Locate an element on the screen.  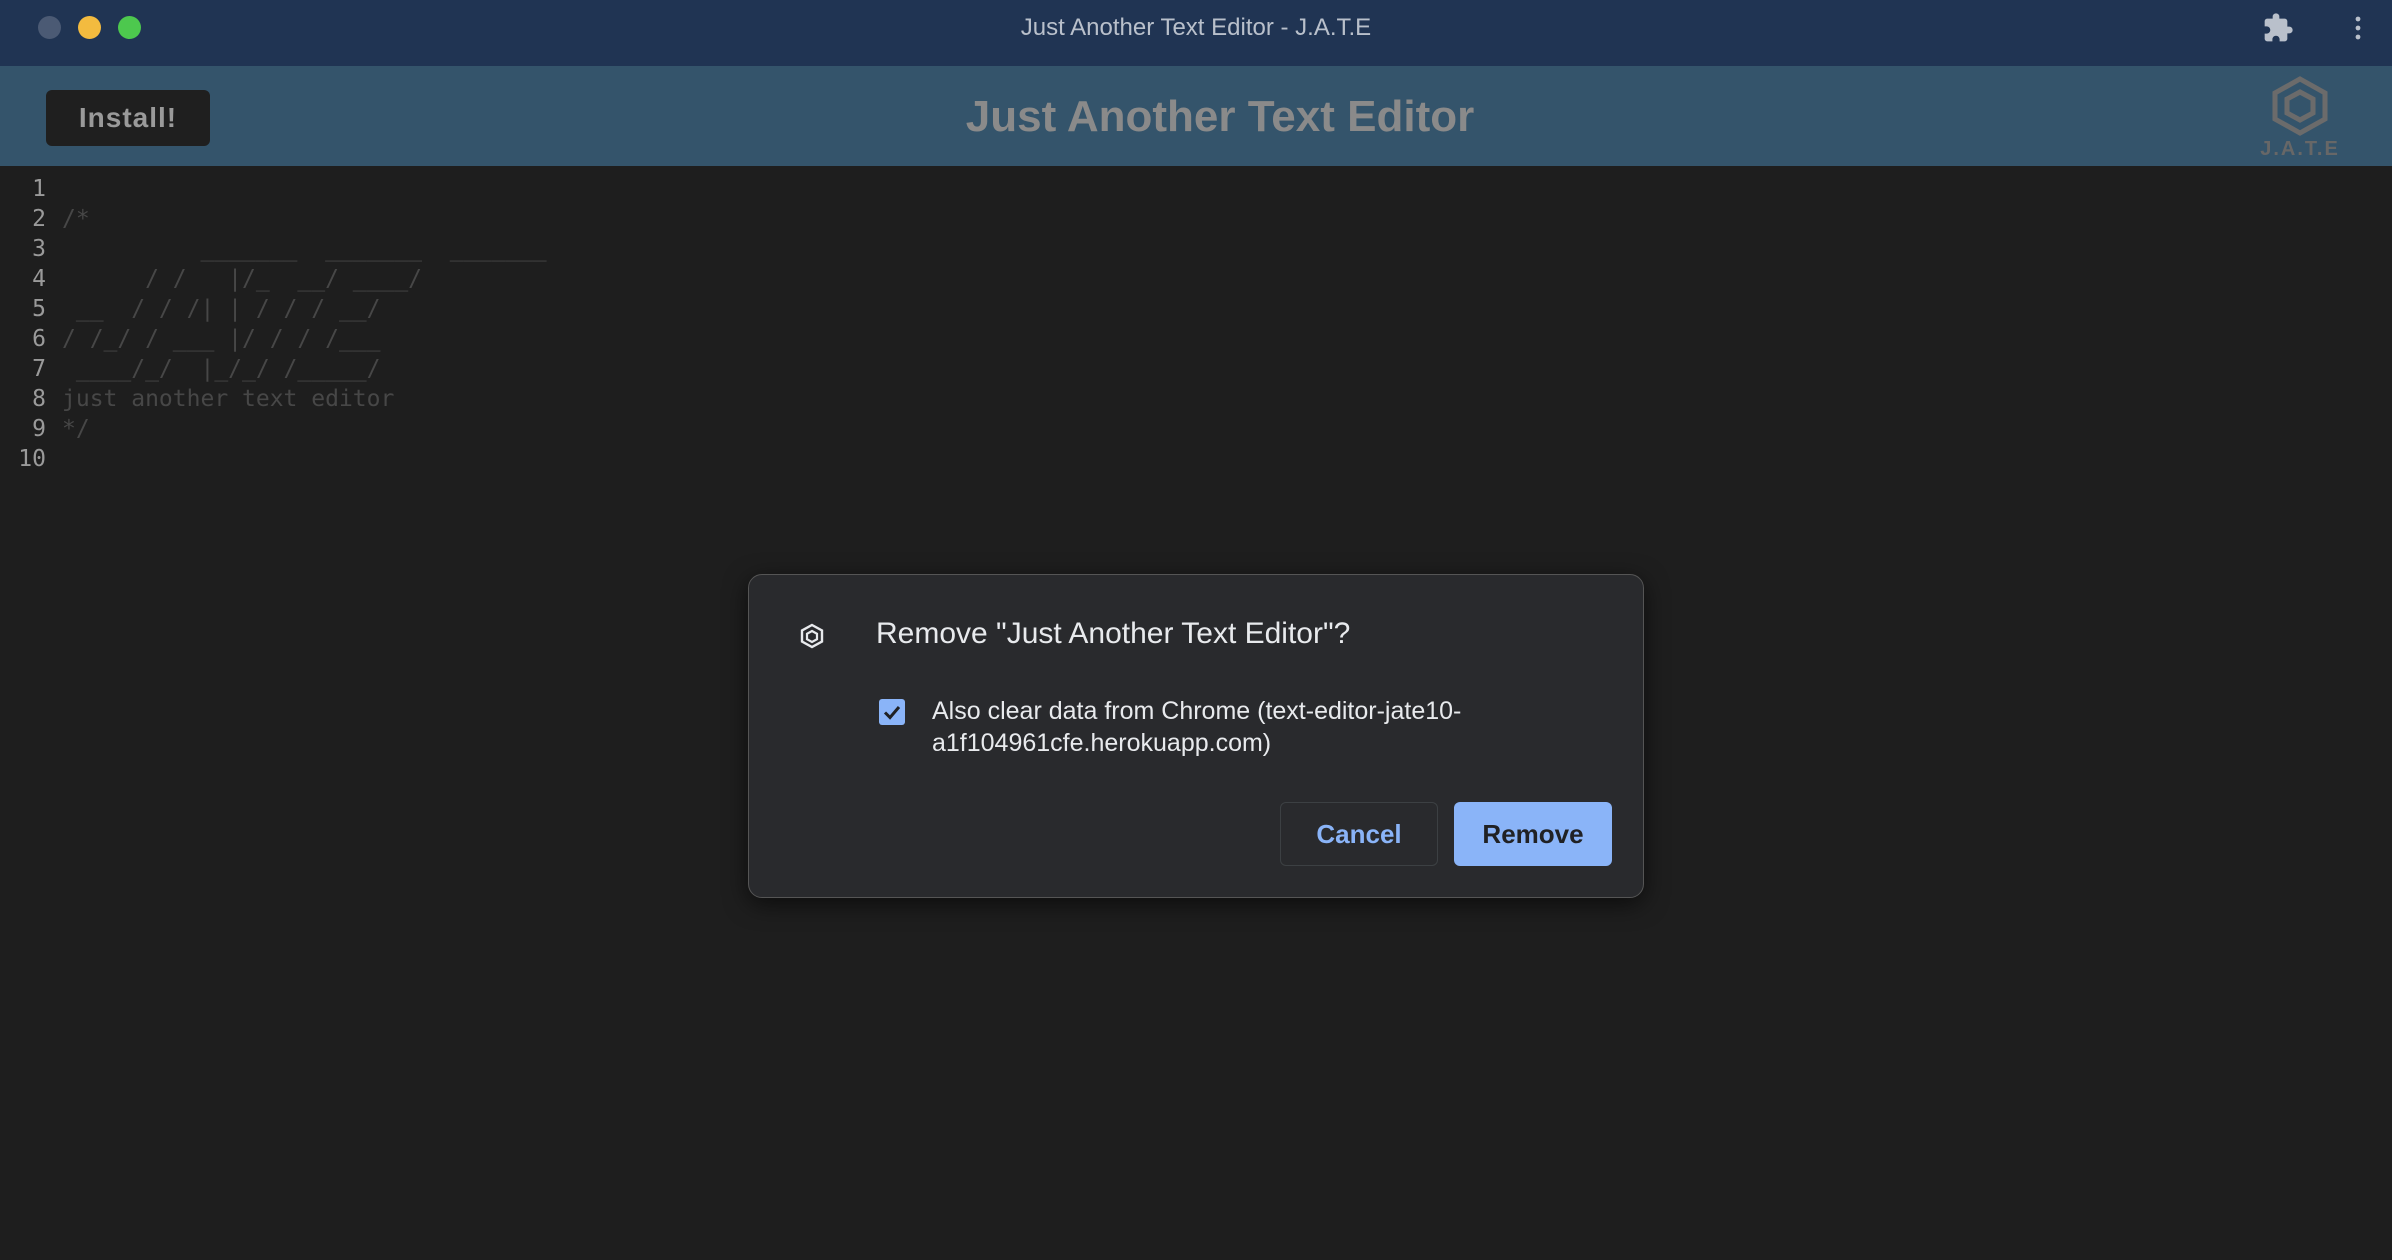
line-text: just another text editor is located at coordinates (228, 399).